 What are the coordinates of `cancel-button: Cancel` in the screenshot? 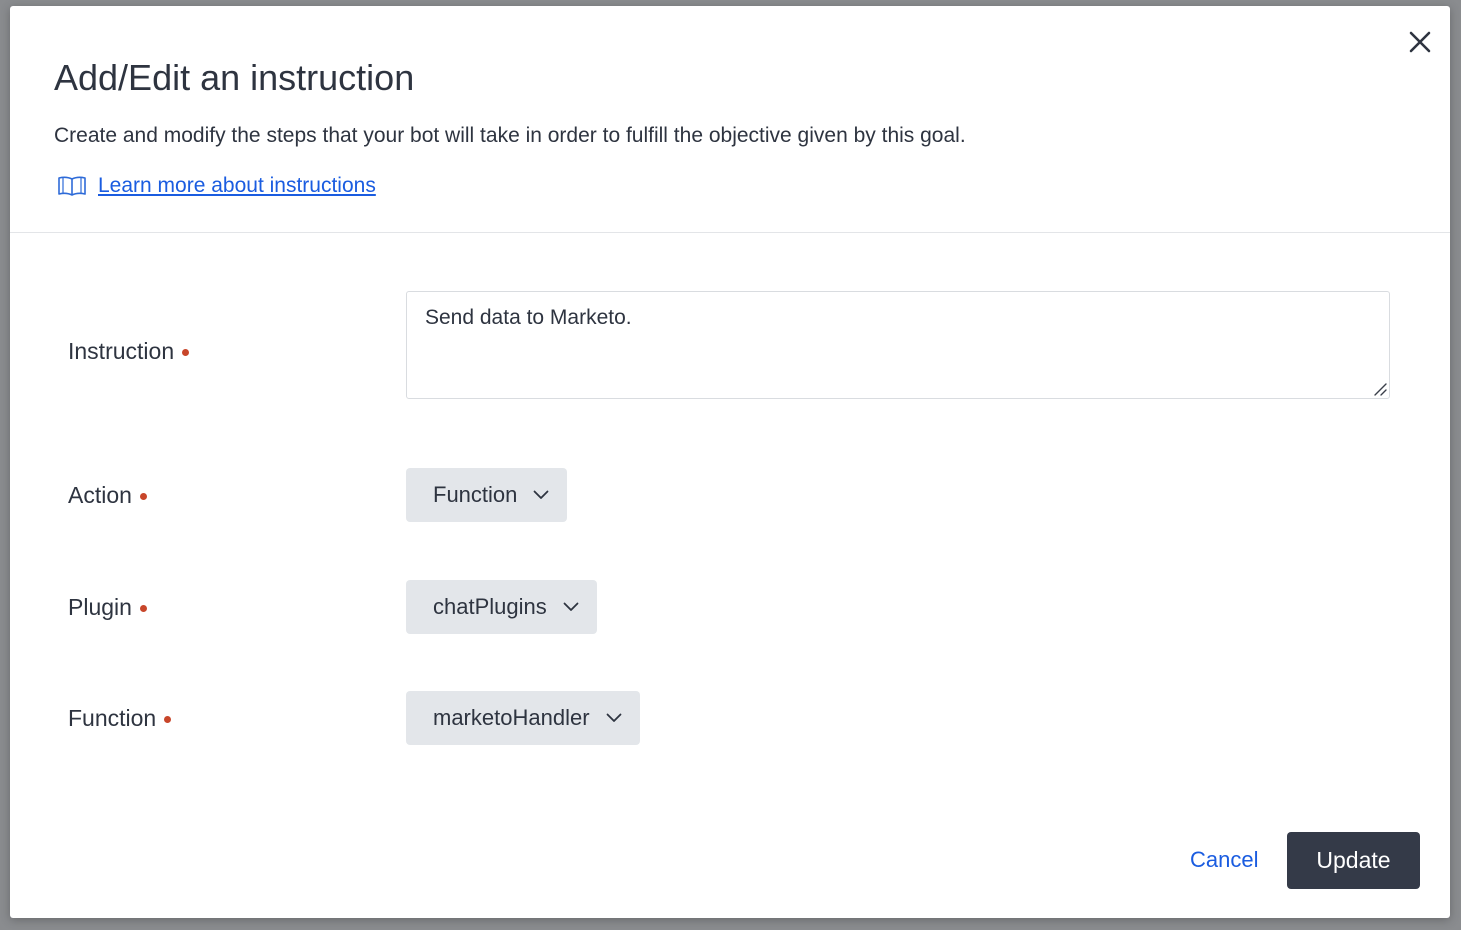 It's located at (1224, 860).